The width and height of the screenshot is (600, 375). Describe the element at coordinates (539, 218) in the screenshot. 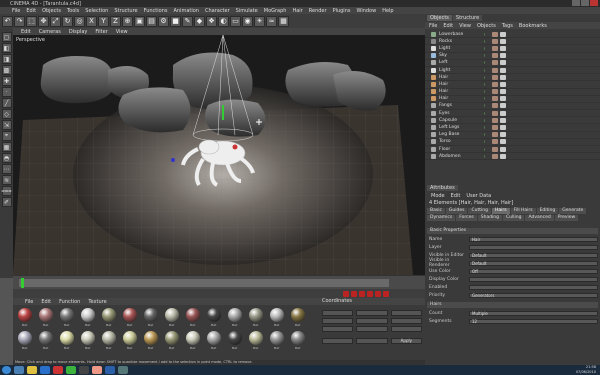

I see `attr-tab-advanced: Advanced` at that location.